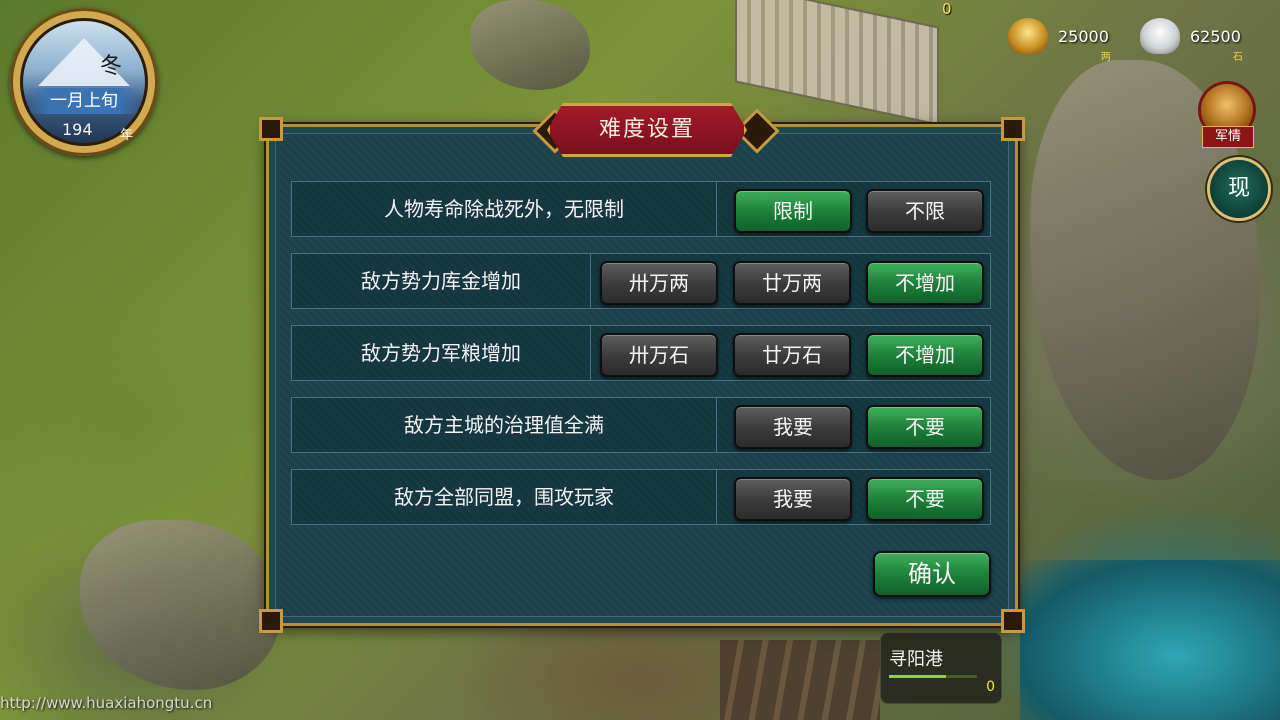 The width and height of the screenshot is (1280, 720). Describe the element at coordinates (932, 574) in the screenshot. I see `confirm-button: 确认` at that location.